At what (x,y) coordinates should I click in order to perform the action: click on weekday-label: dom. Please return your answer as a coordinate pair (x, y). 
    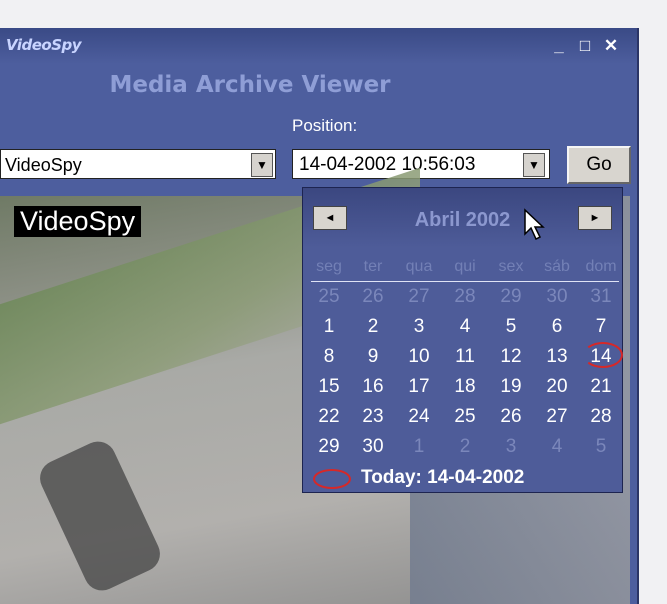
    Looking at the image, I should click on (601, 266).